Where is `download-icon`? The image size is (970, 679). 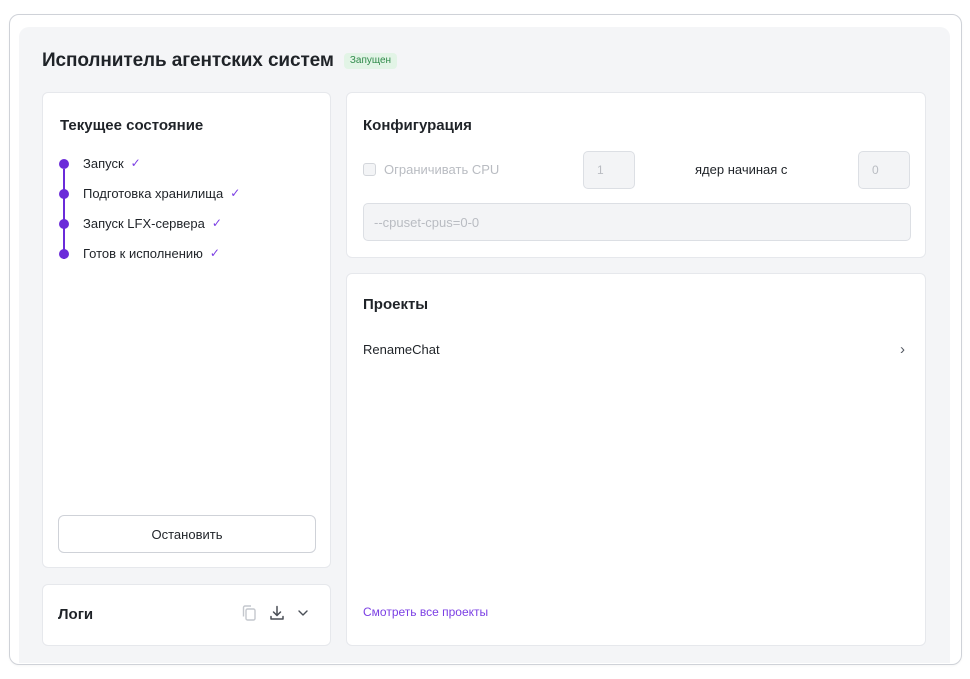
download-icon is located at coordinates (277, 613).